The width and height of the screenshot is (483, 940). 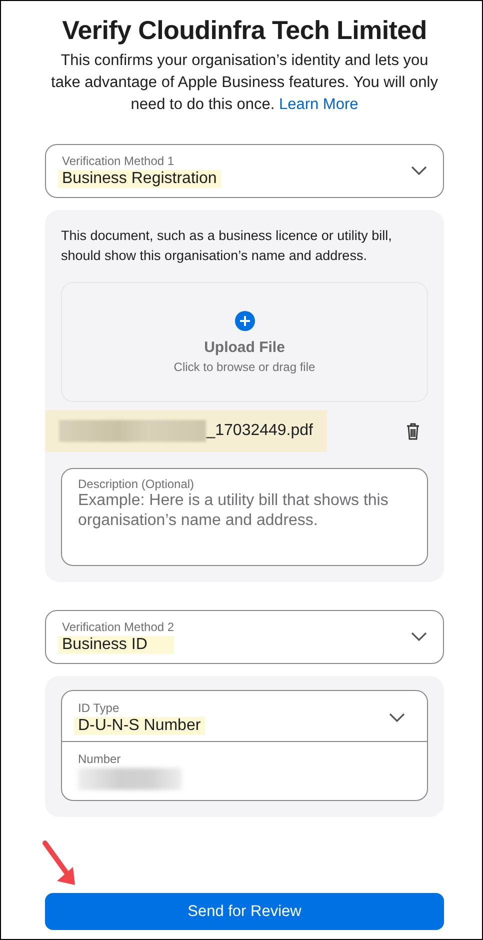 What do you see at coordinates (118, 627) in the screenshot?
I see `field-label: Verification Method 2` at bounding box center [118, 627].